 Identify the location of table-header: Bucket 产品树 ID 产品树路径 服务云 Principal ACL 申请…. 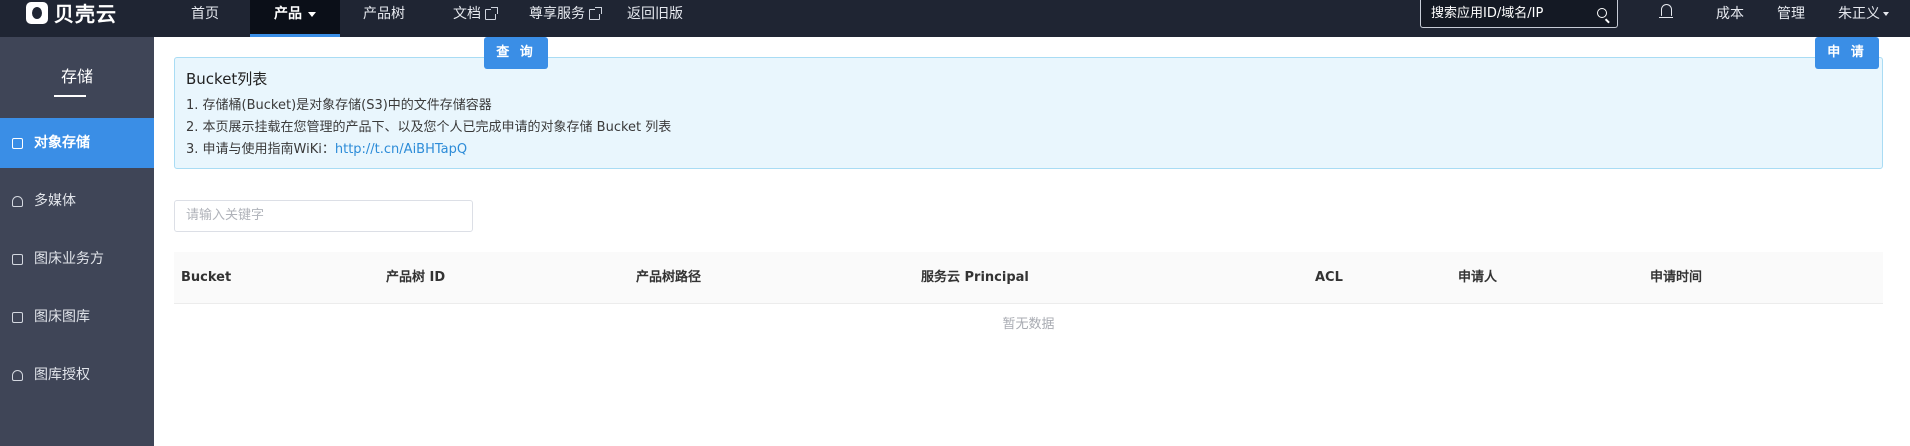
(1028, 278).